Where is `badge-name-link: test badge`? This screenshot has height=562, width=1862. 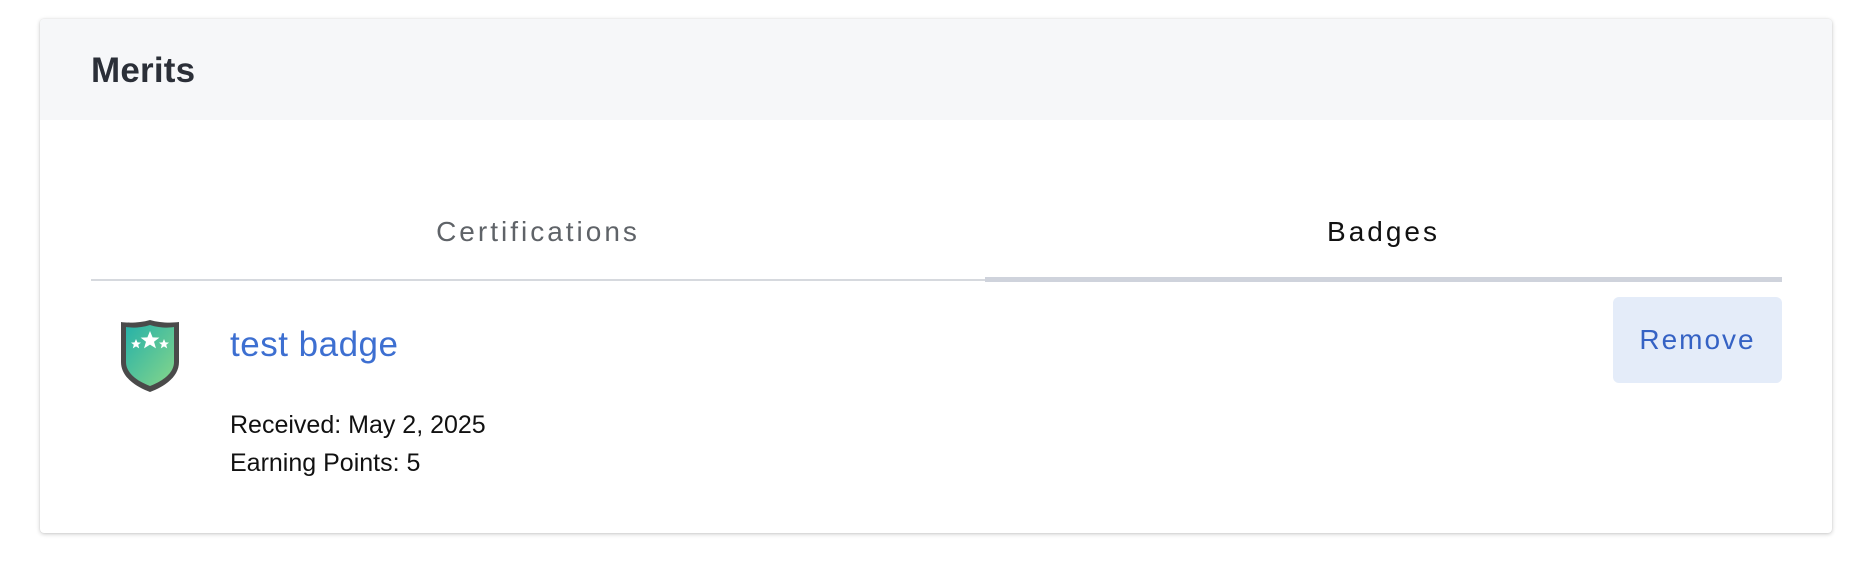
badge-name-link: test badge is located at coordinates (314, 345).